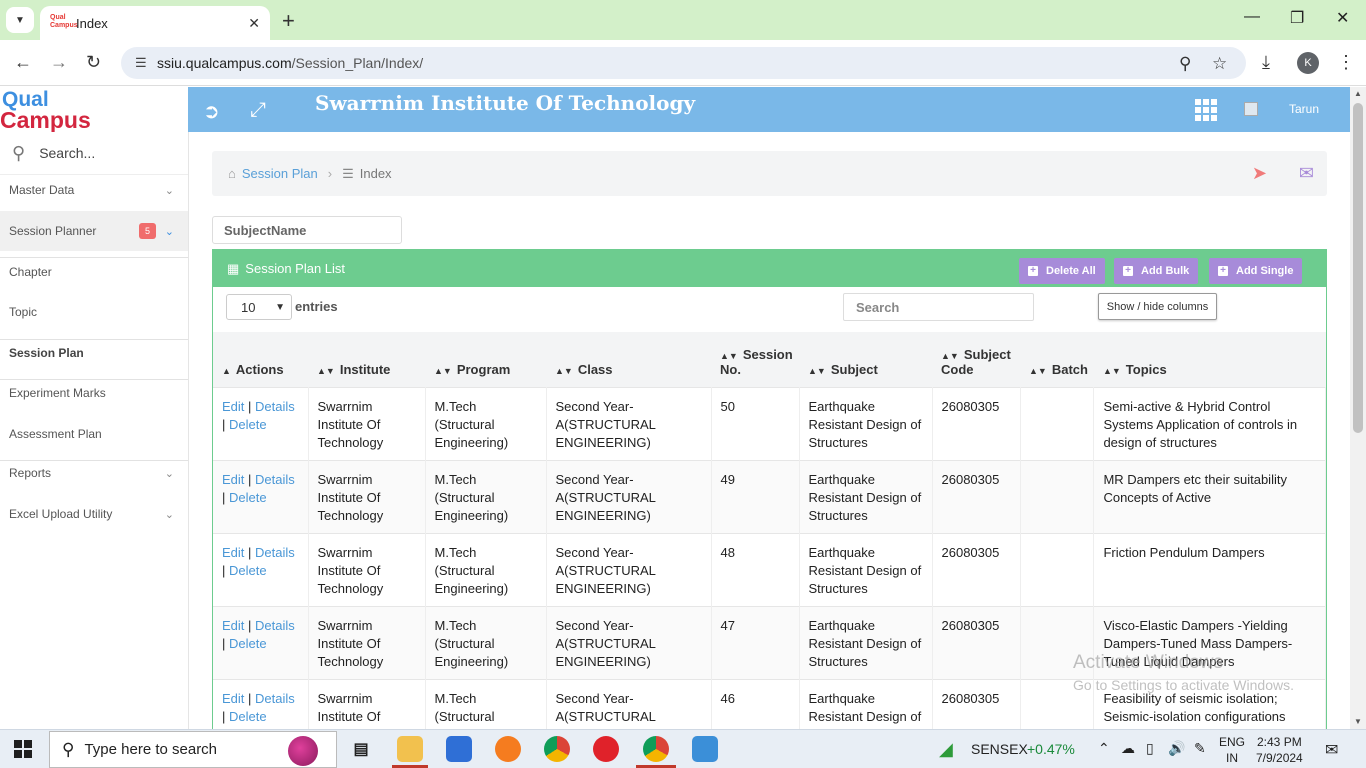  I want to click on tab-search-button: ▼, so click(20, 20).